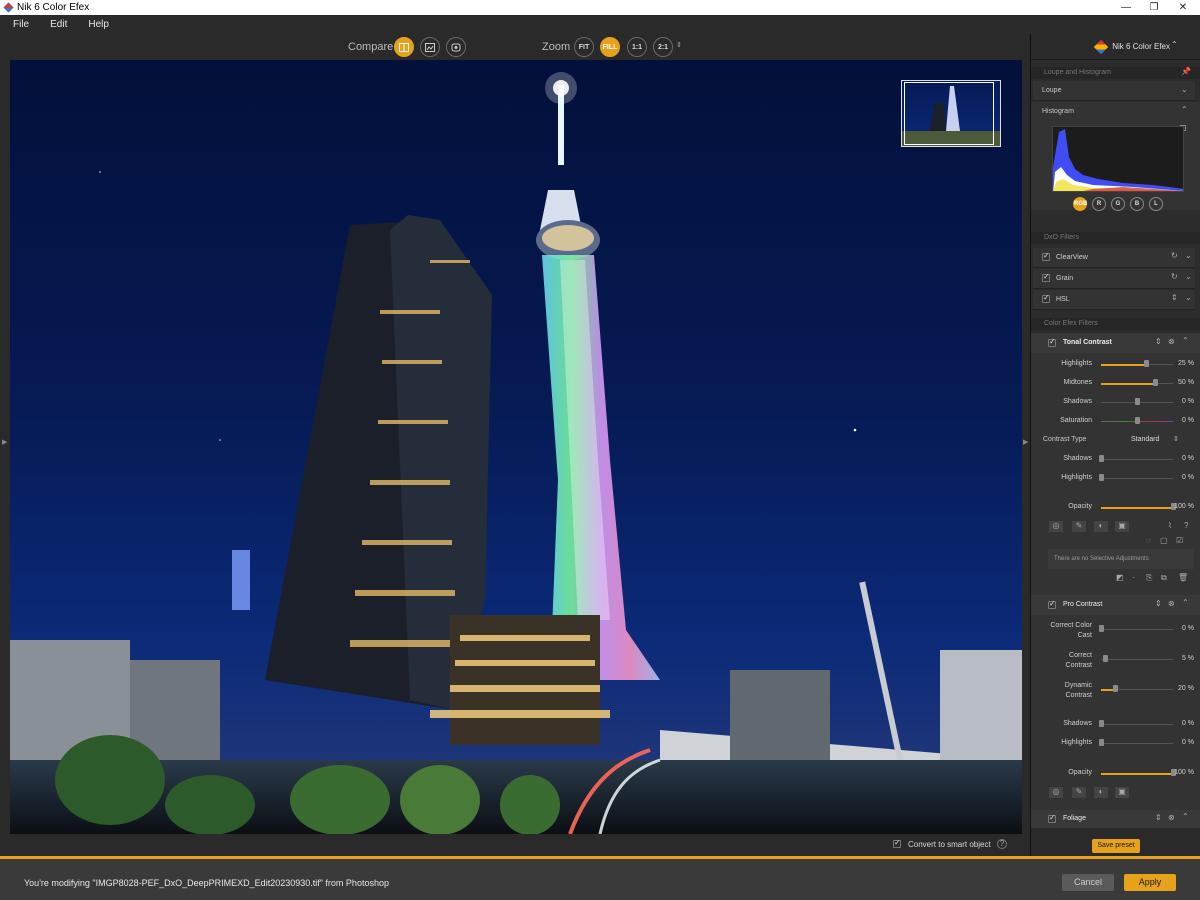 Image resolution: width=1200 pixels, height=900 pixels. Describe the element at coordinates (1186, 71) in the screenshot. I see `pin-icon: 📌` at that location.